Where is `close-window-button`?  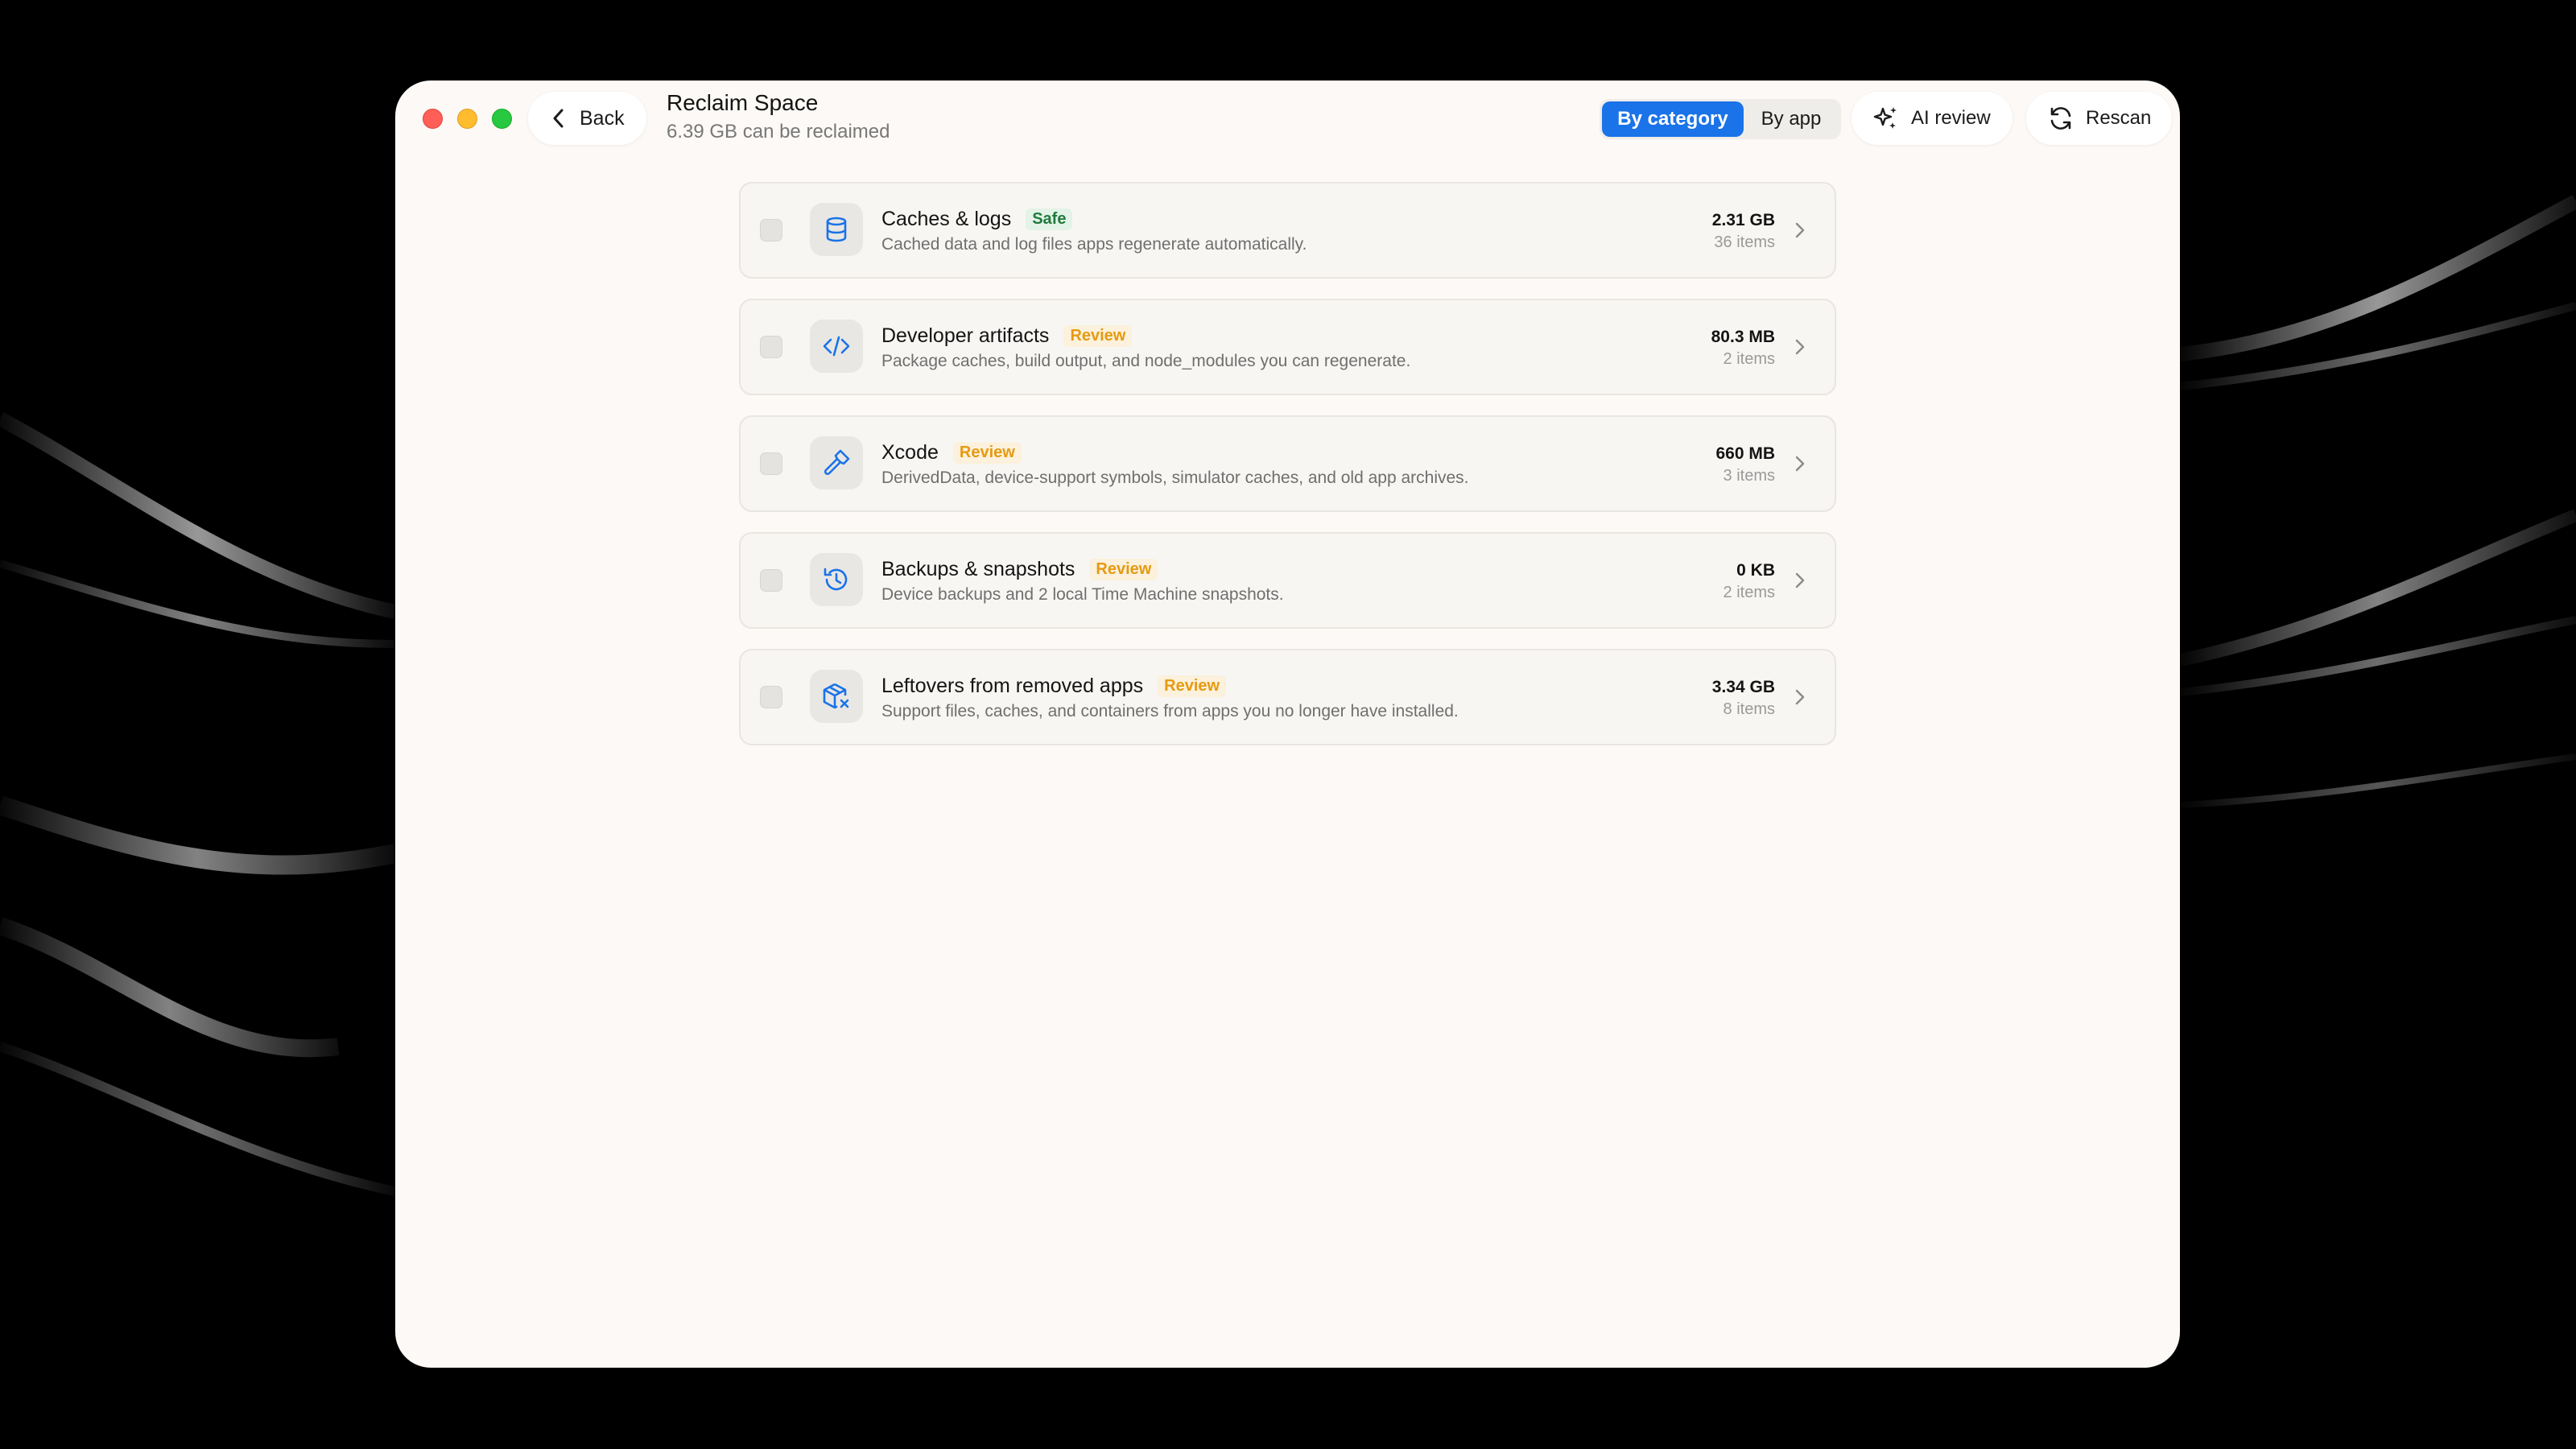
close-window-button is located at coordinates (433, 119).